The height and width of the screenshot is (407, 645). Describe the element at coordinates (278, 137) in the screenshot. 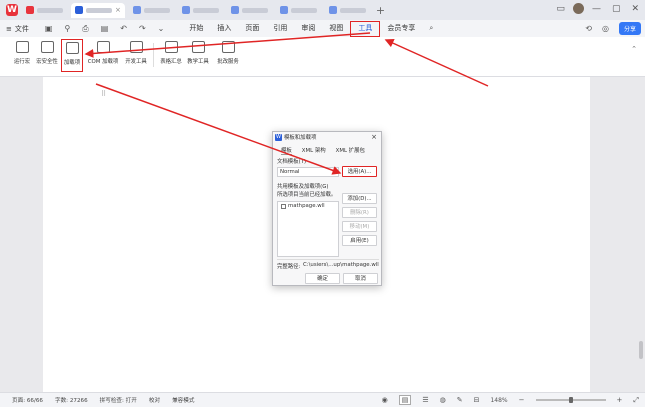

I see `word-logo-icon: W` at that location.